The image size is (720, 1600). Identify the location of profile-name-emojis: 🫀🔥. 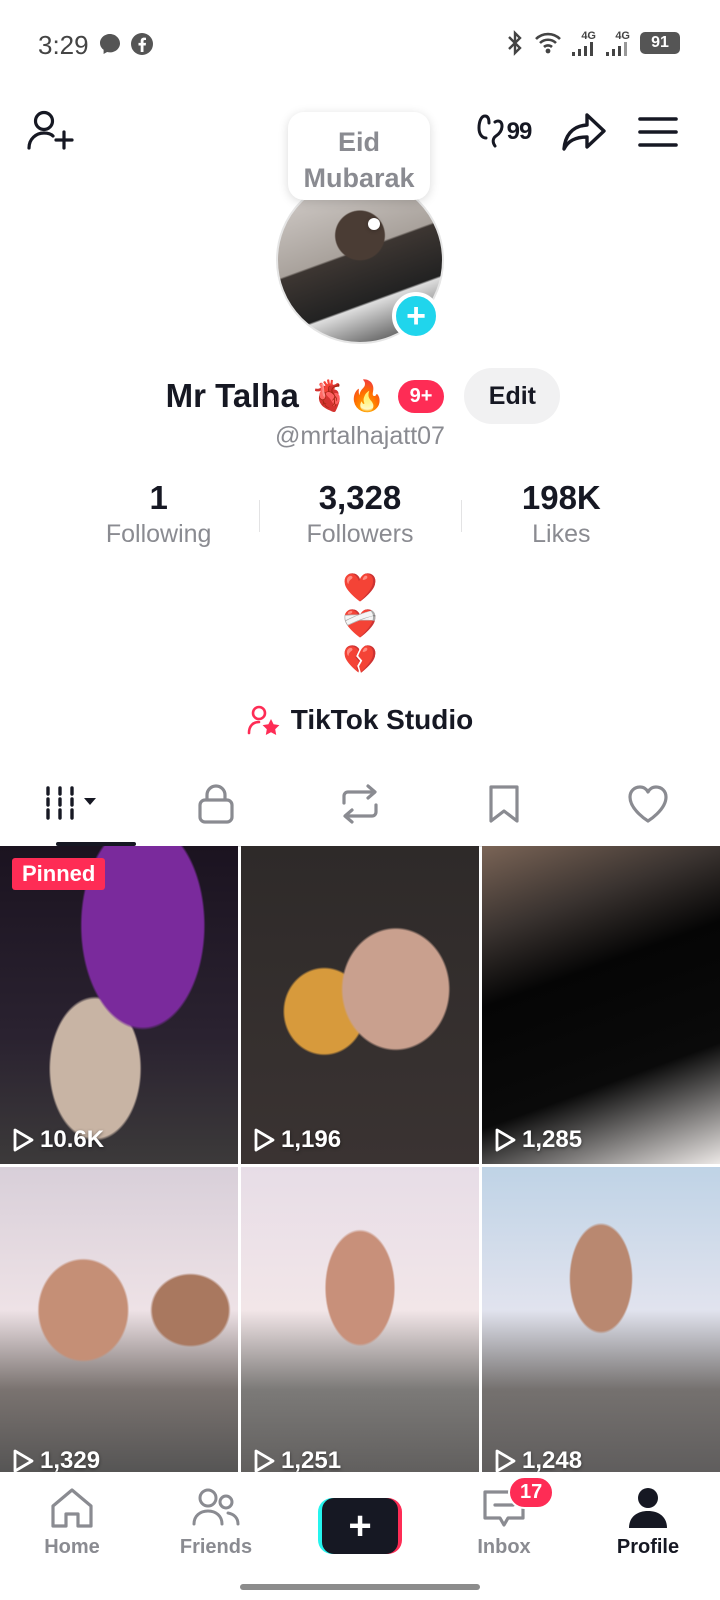
(348, 396).